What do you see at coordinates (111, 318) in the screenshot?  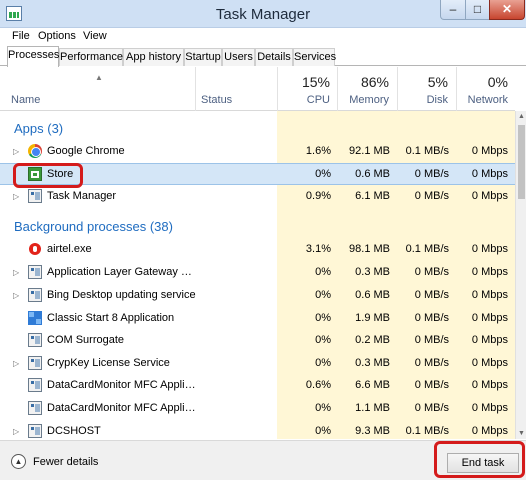 I see `process-name: Classic Start 8 Application` at bounding box center [111, 318].